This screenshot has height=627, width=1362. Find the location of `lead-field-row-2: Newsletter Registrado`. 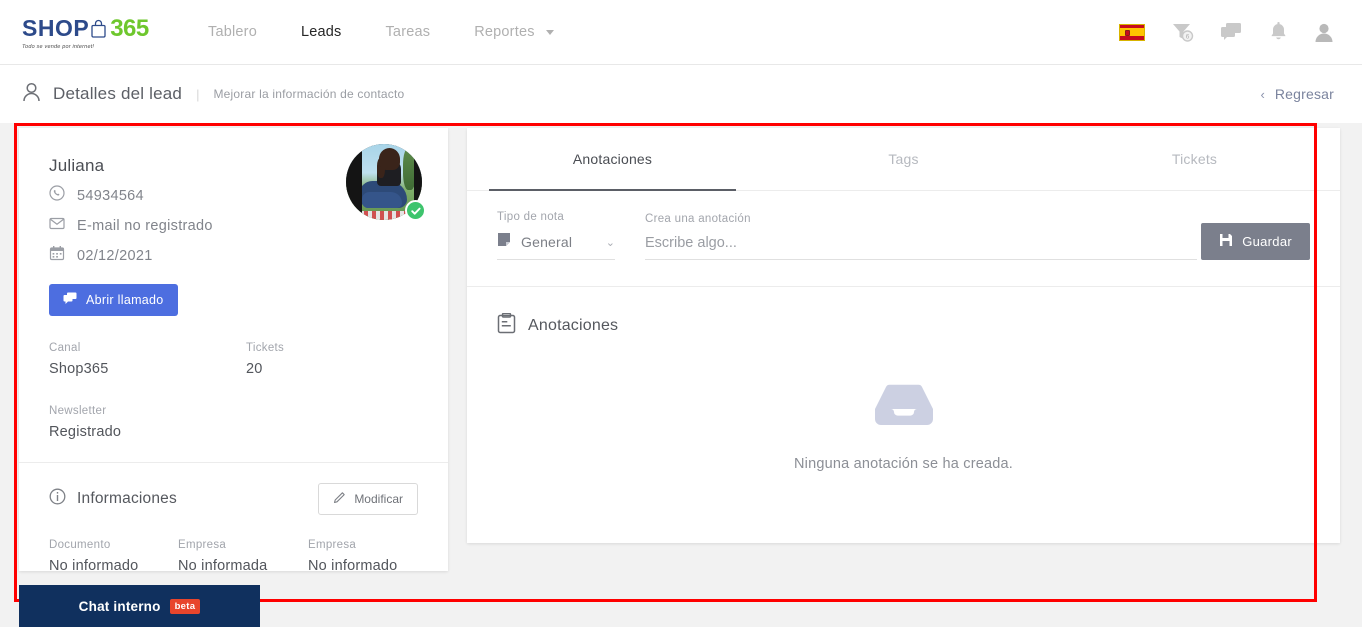

lead-field-row-2: Newsletter Registrado is located at coordinates (233, 408).